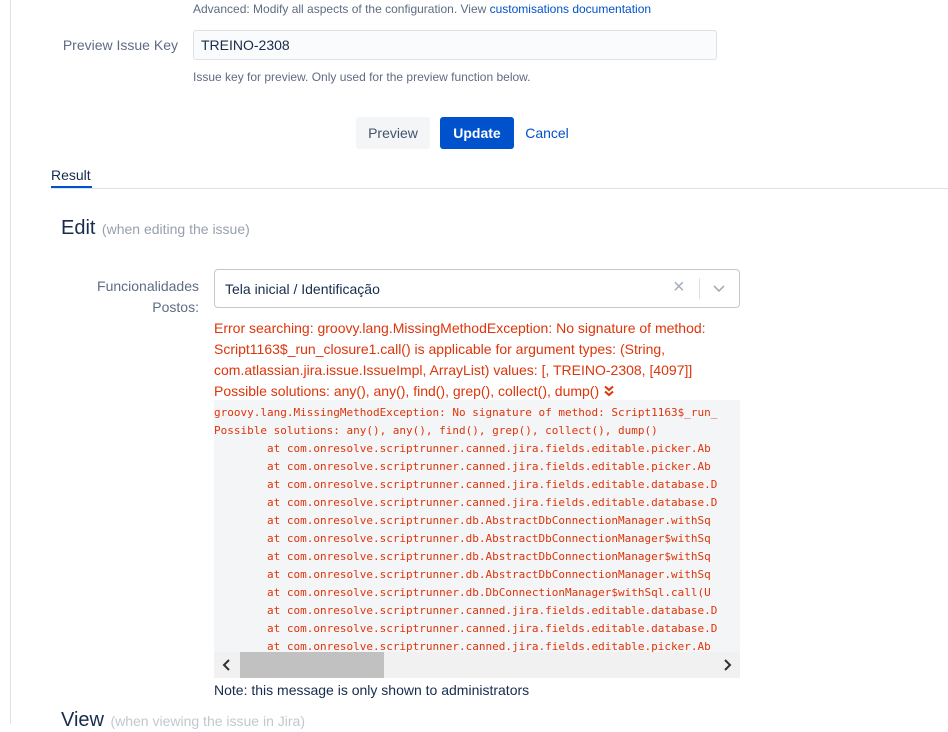 The height and width of the screenshot is (732, 948). Describe the element at coordinates (302, 289) in the screenshot. I see `select-selected-value: Tela inicial / Identificação` at that location.